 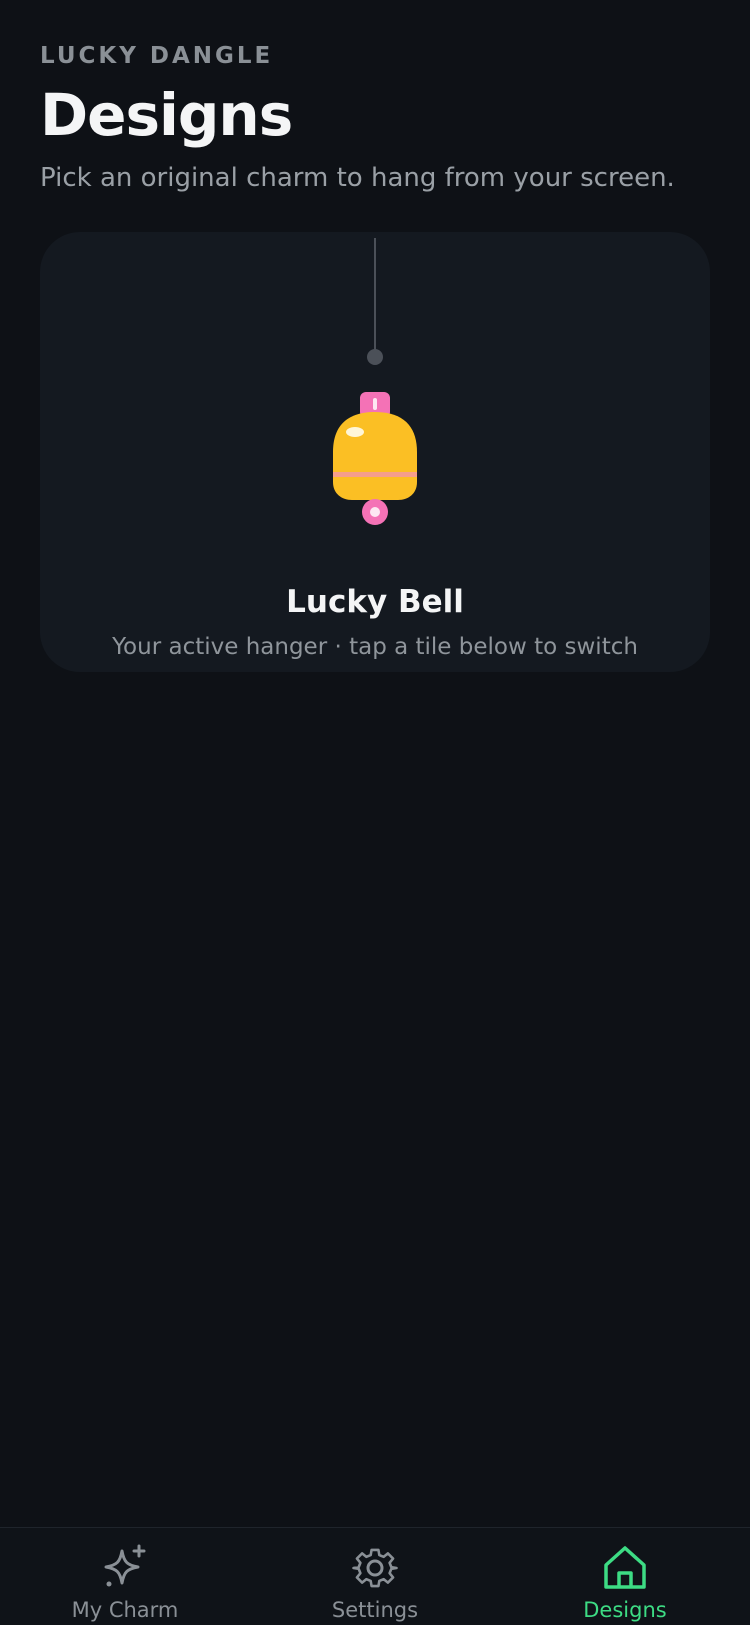 I want to click on sparkle-icon, so click(x=125, y=1565).